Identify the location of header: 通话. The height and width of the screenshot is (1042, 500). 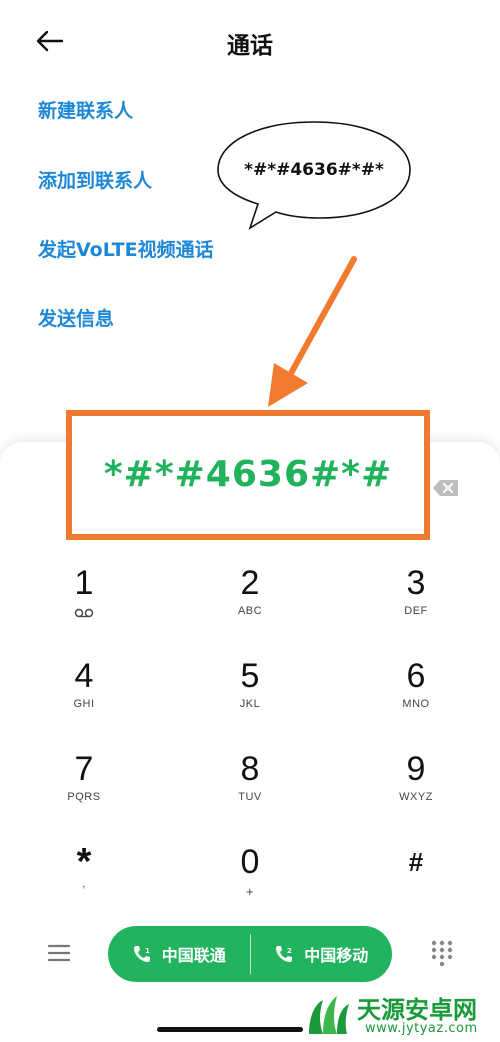
(250, 41).